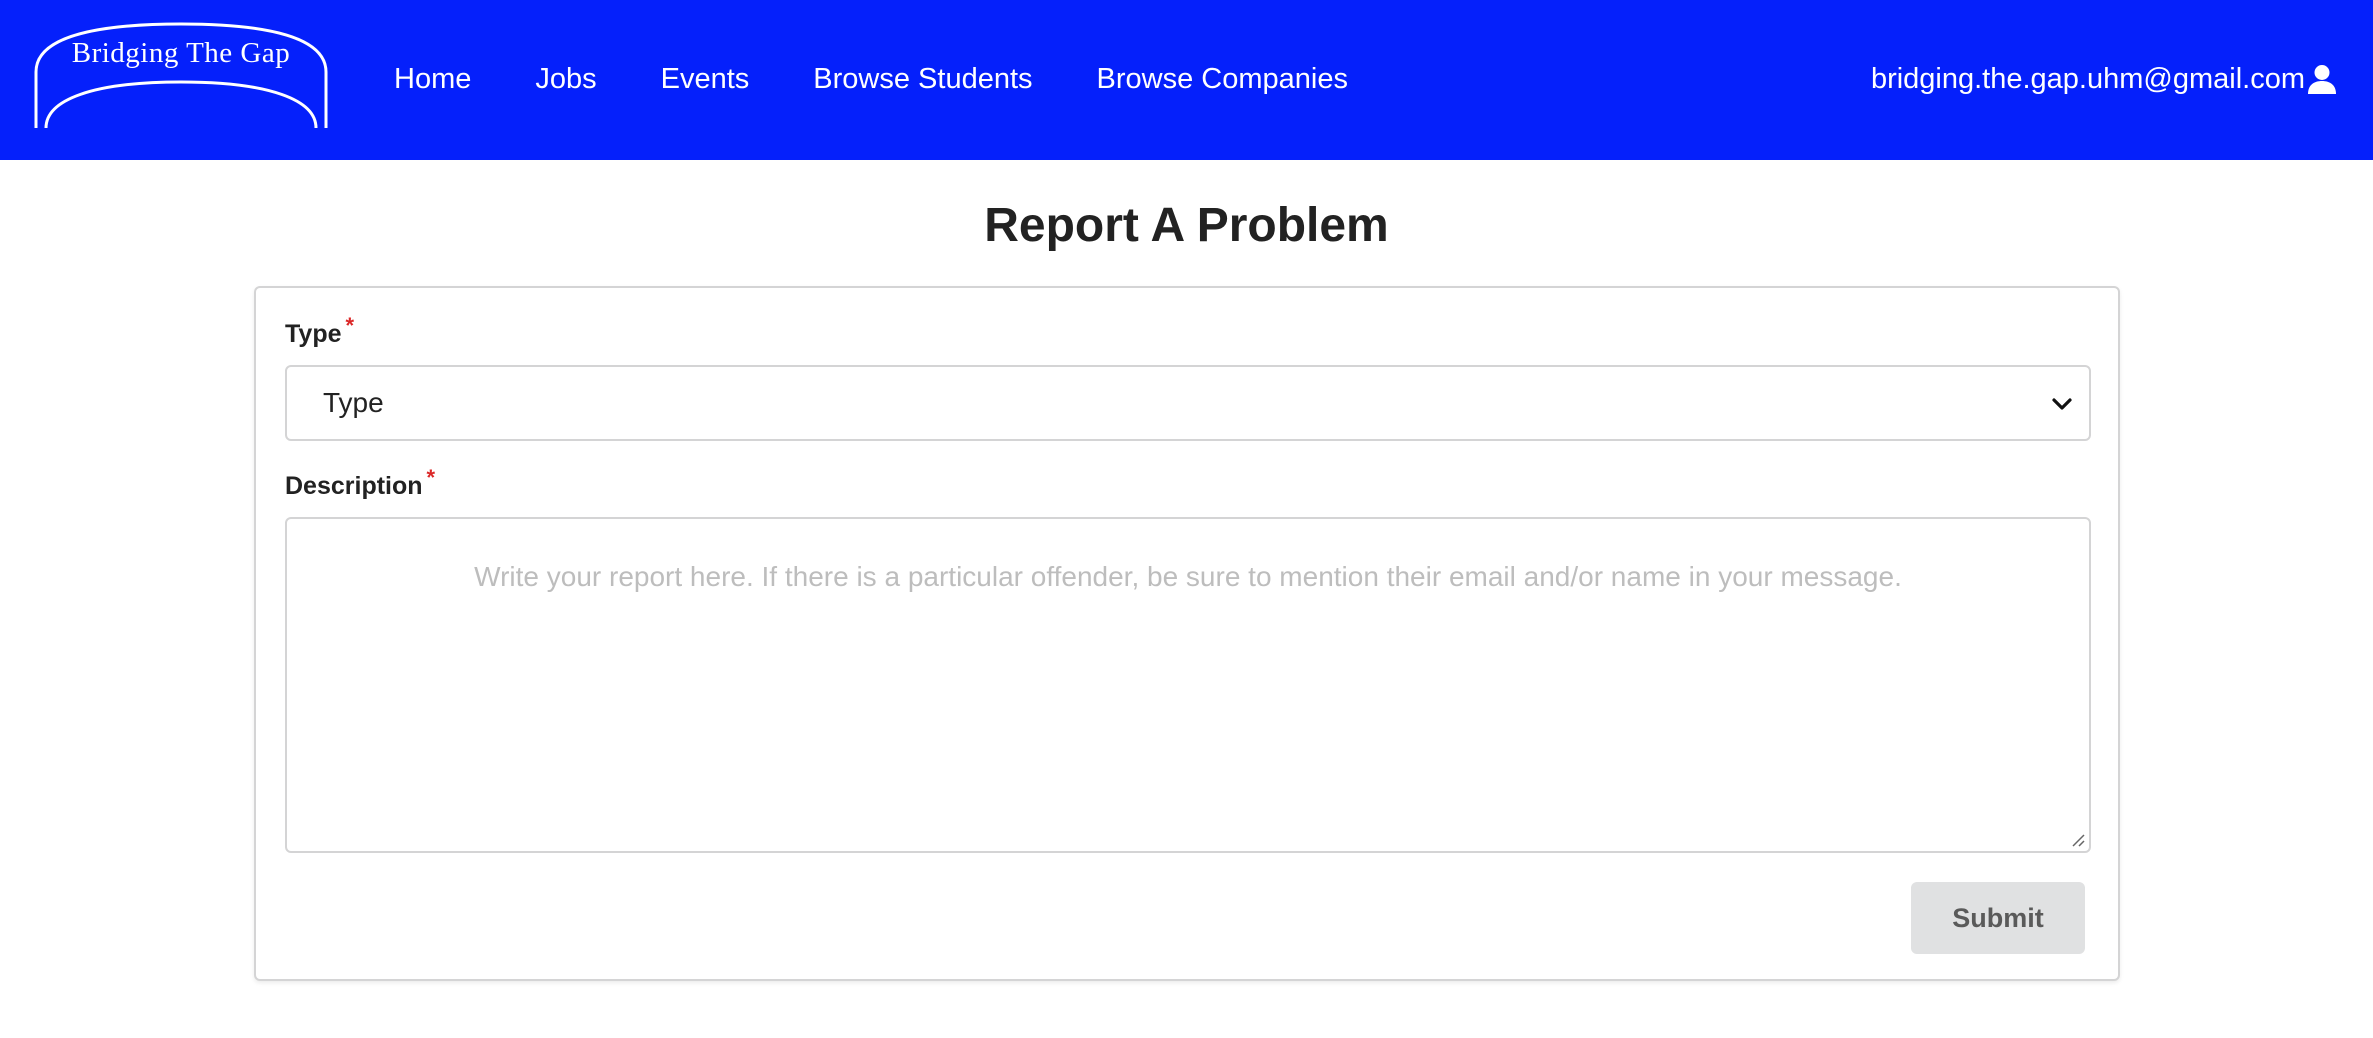 The height and width of the screenshot is (1038, 2373). What do you see at coordinates (181, 53) in the screenshot?
I see `logo-text: Bridging The Gap` at bounding box center [181, 53].